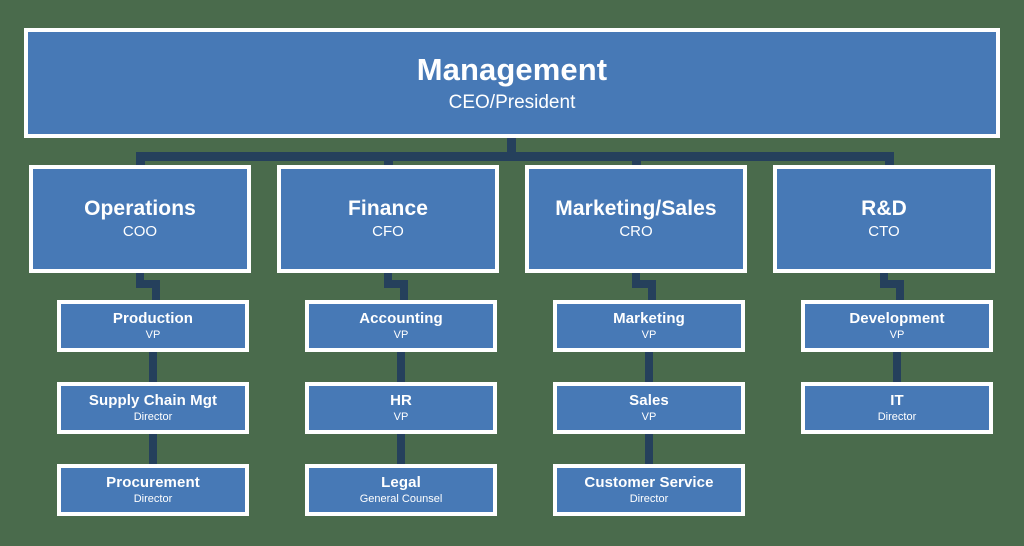 This screenshot has height=546, width=1024. I want to click on connector-elbow-marketing-sales-v2, so click(652, 291).